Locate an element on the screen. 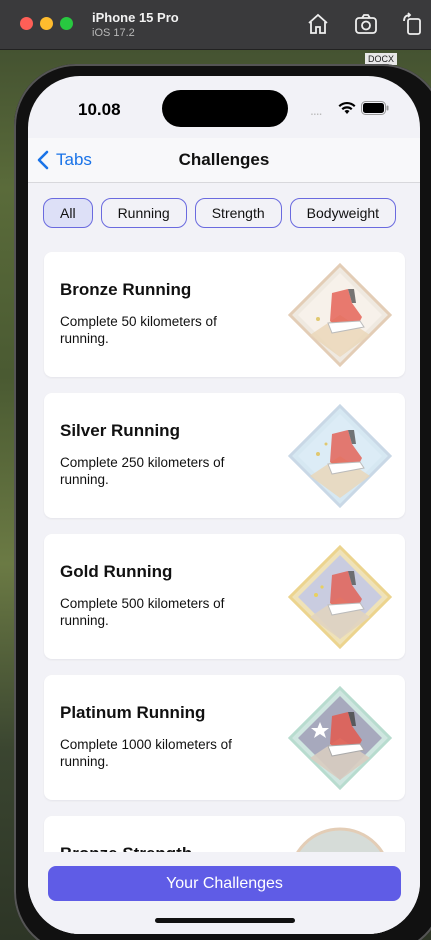  bottom-bar: Your Challenges is located at coordinates (224, 893).